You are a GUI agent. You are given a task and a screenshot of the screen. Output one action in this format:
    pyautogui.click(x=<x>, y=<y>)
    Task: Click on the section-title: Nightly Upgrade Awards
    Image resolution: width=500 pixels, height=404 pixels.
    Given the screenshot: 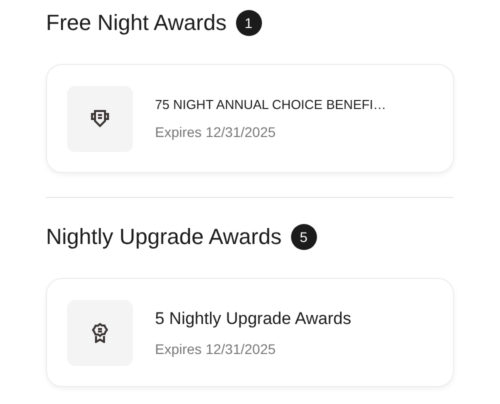 What is the action you would take?
    pyautogui.click(x=164, y=237)
    